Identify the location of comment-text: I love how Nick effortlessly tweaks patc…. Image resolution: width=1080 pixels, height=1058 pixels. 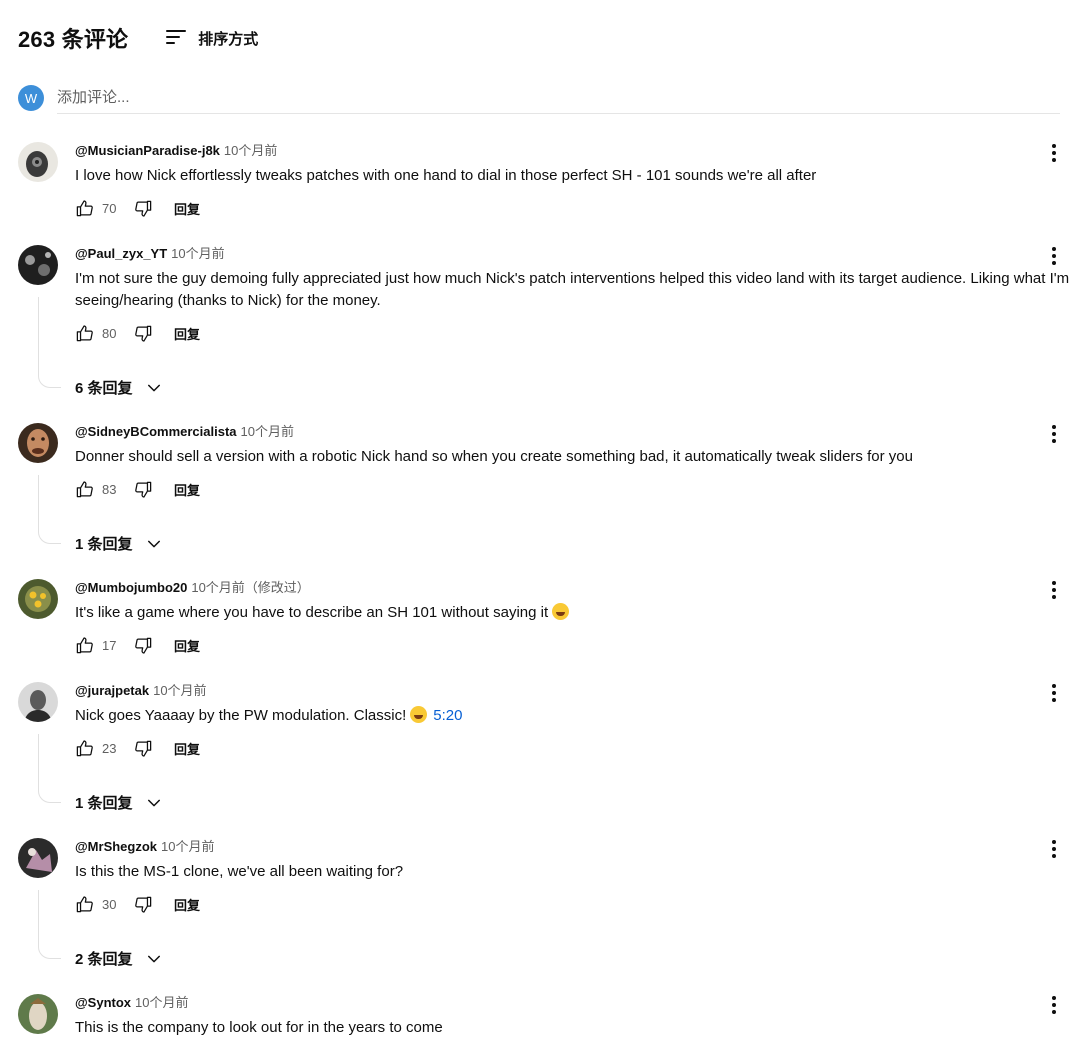
(446, 175).